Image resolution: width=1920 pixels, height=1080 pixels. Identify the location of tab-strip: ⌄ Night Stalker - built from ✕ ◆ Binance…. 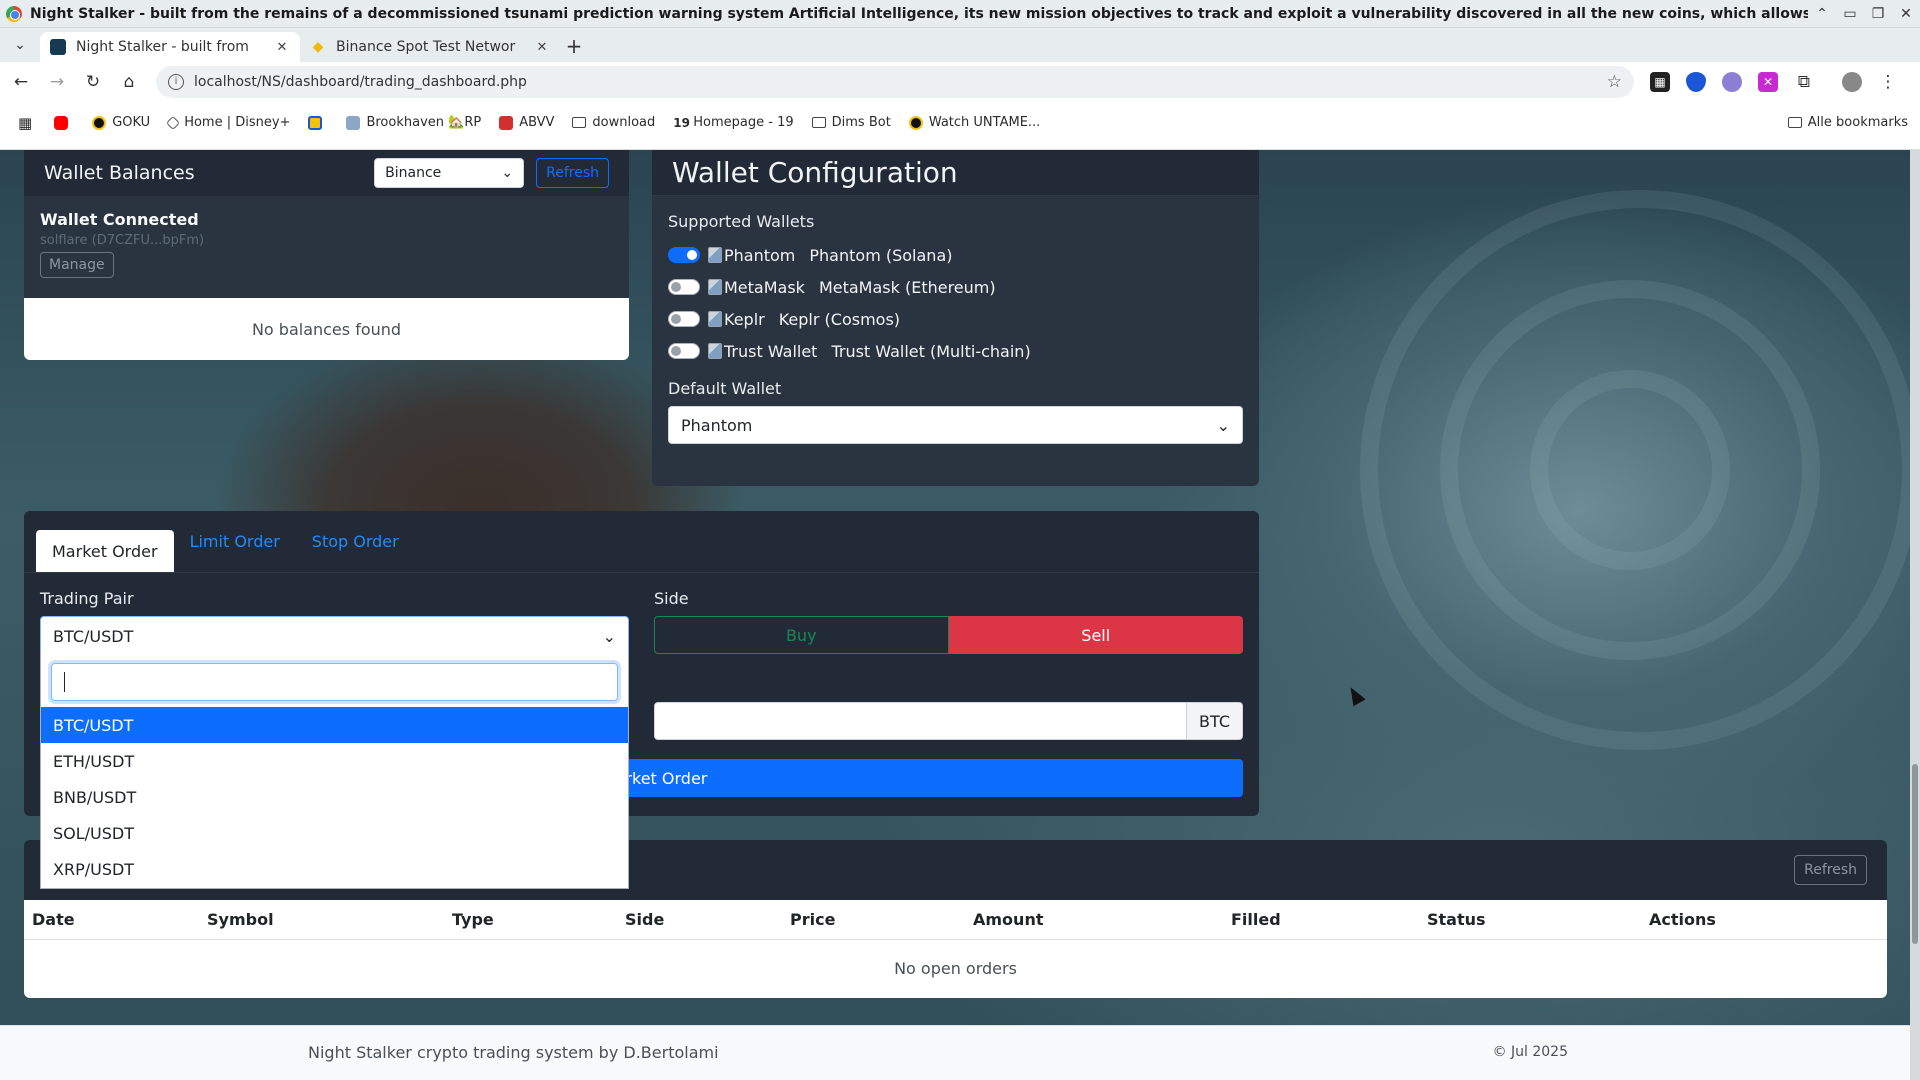
(960, 45).